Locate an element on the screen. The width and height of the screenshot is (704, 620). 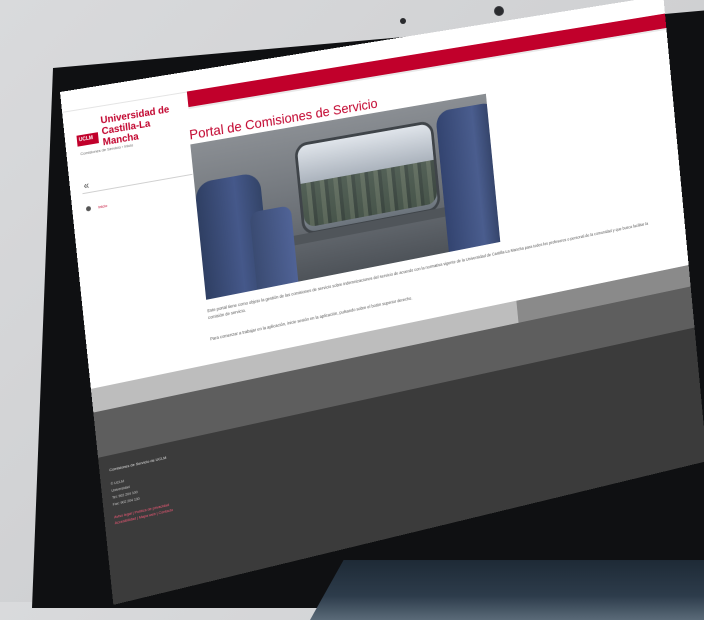
home-icon is located at coordinates (88, 209).